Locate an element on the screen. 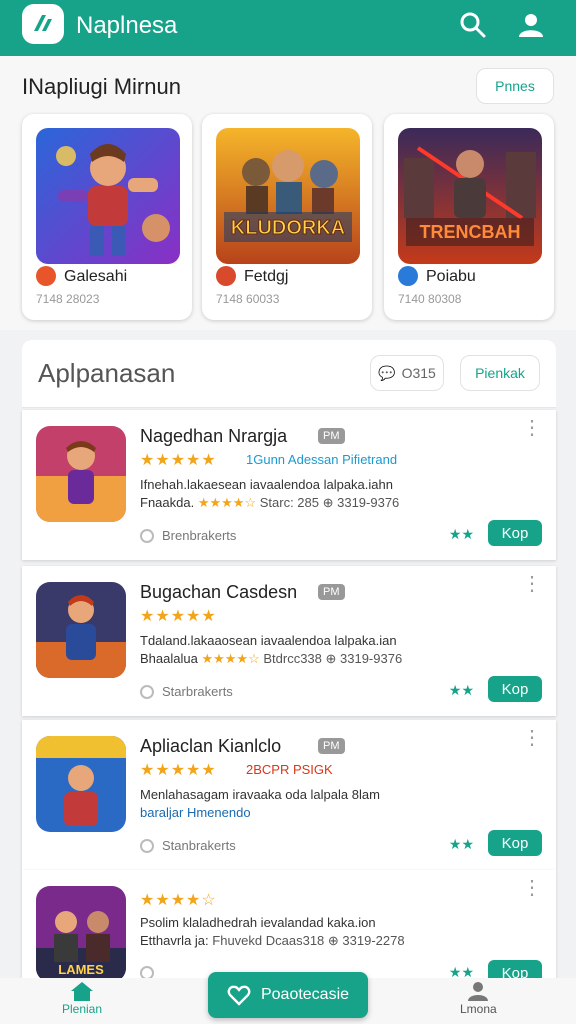 The height and width of the screenshot is (1024, 576). game-artwork: KLUDORKA is located at coordinates (288, 196).